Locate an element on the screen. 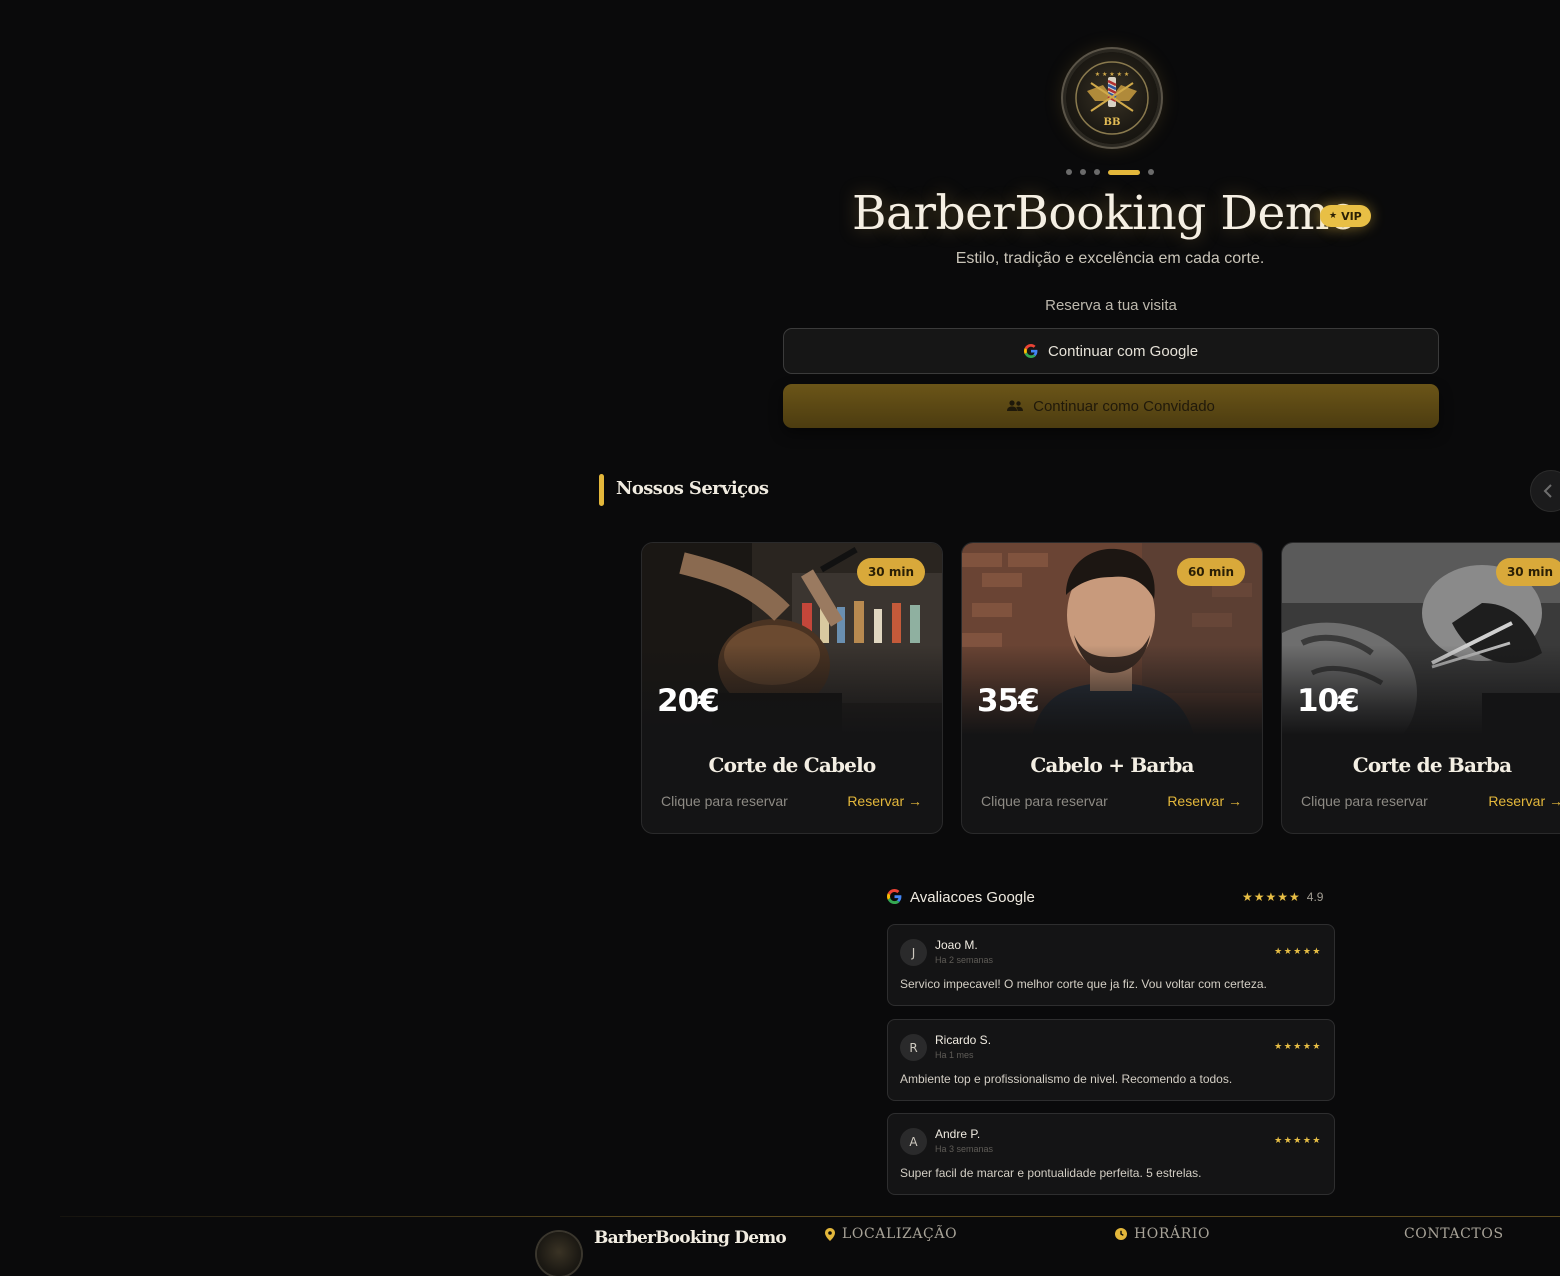 This screenshot has width=1560, height=1276. footer-contacts-label: CONTACTOS is located at coordinates (1454, 1234).